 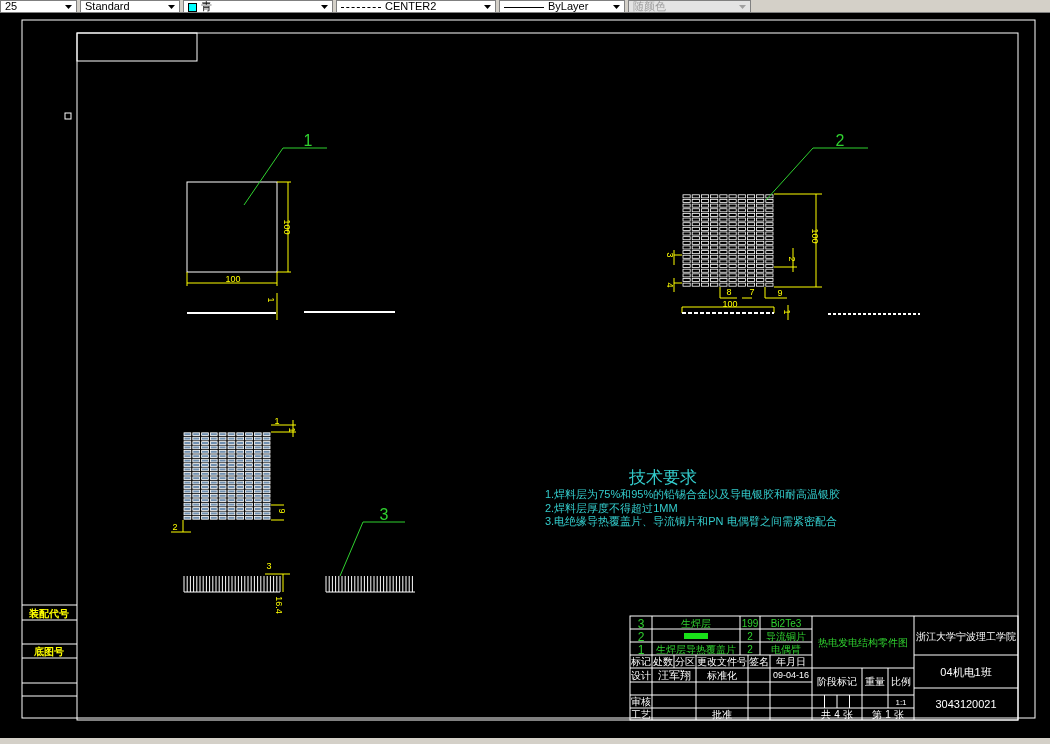 I want to click on title-block-text: 3043120021, so click(x=966, y=704).